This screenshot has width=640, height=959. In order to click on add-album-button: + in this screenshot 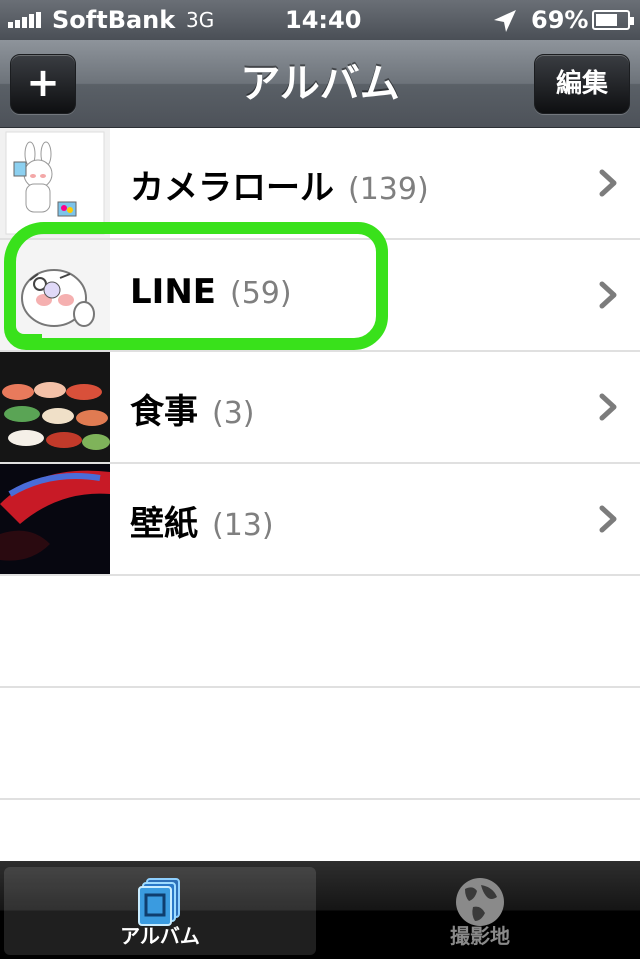, I will do `click(43, 84)`.